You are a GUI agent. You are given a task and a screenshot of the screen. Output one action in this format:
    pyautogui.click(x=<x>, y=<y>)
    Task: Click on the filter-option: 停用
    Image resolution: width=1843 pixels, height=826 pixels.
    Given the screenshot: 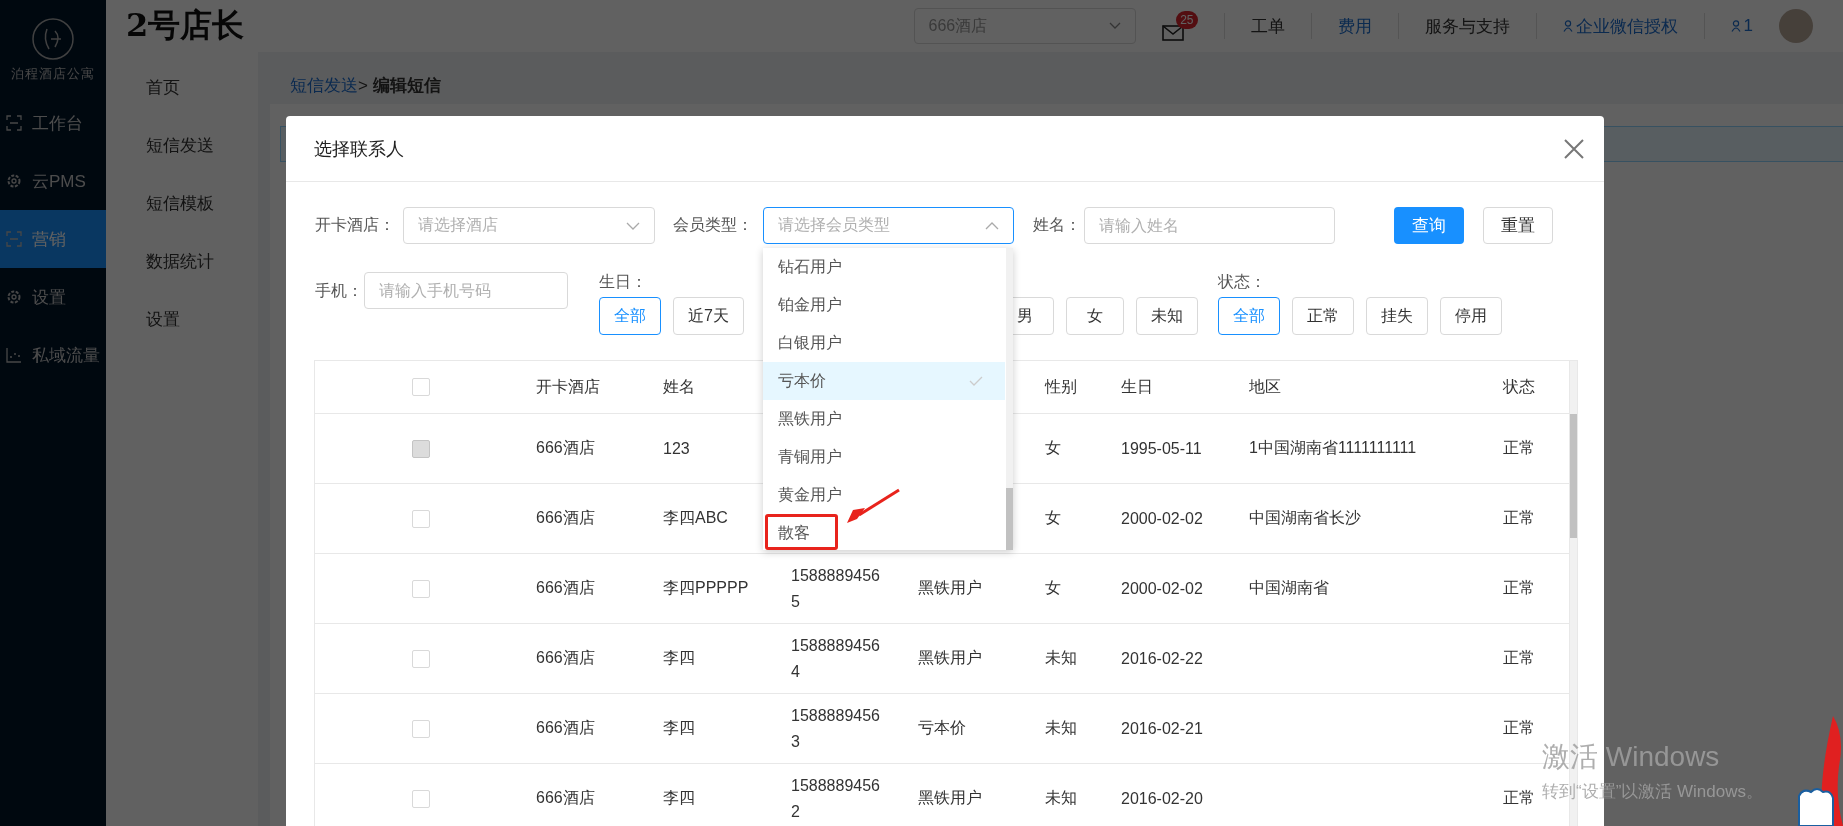 What is the action you would take?
    pyautogui.click(x=1470, y=316)
    